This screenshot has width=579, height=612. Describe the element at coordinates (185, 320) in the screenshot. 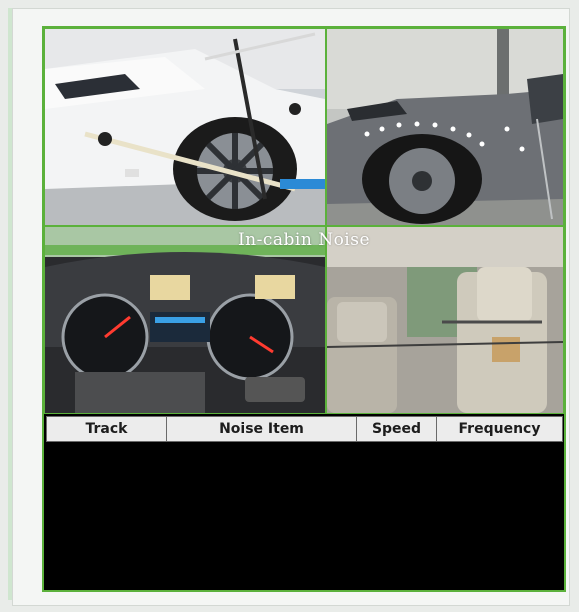

I see `dashboard-cluster-photo` at that location.